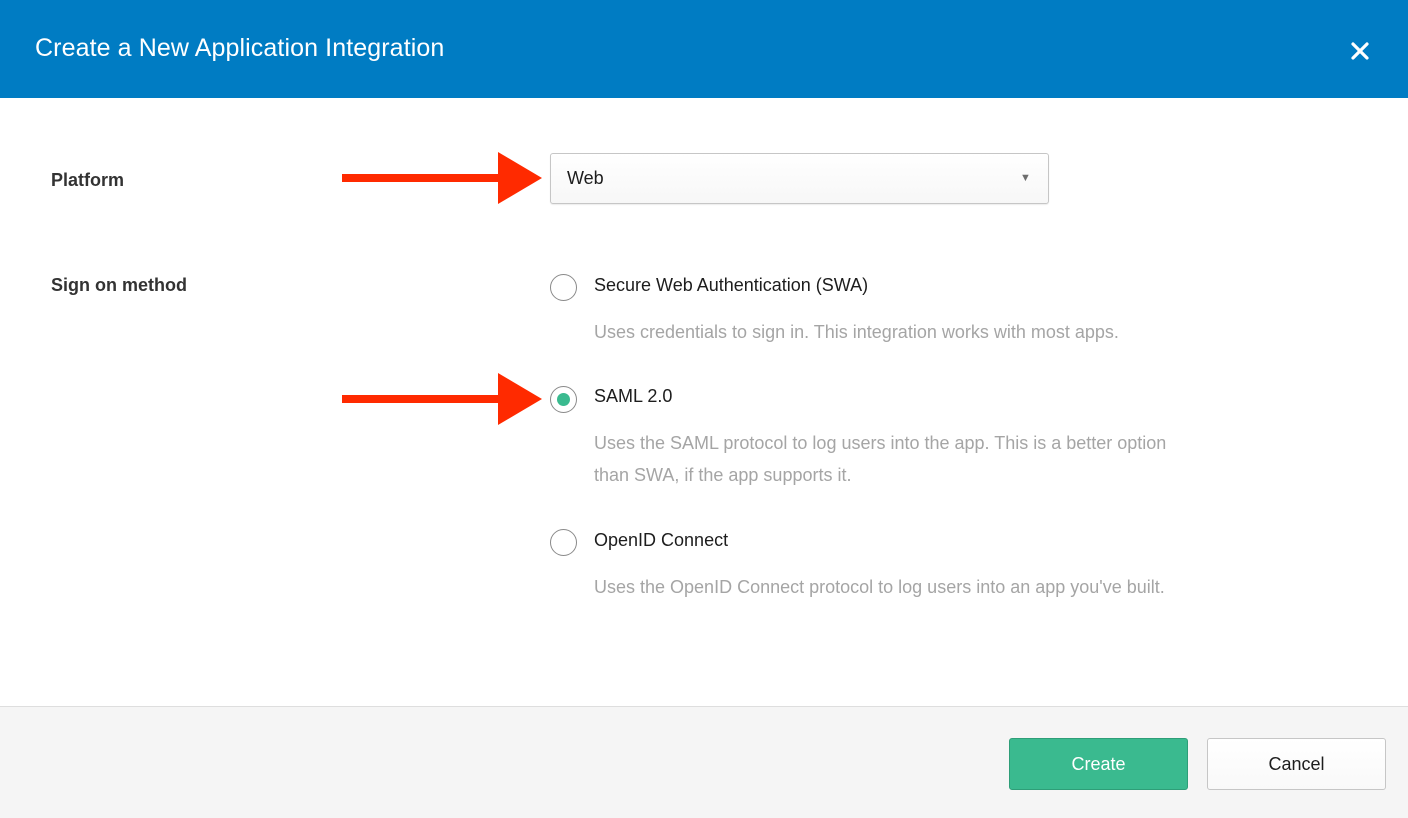  Describe the element at coordinates (563, 287) in the screenshot. I see `radio-swa` at that location.